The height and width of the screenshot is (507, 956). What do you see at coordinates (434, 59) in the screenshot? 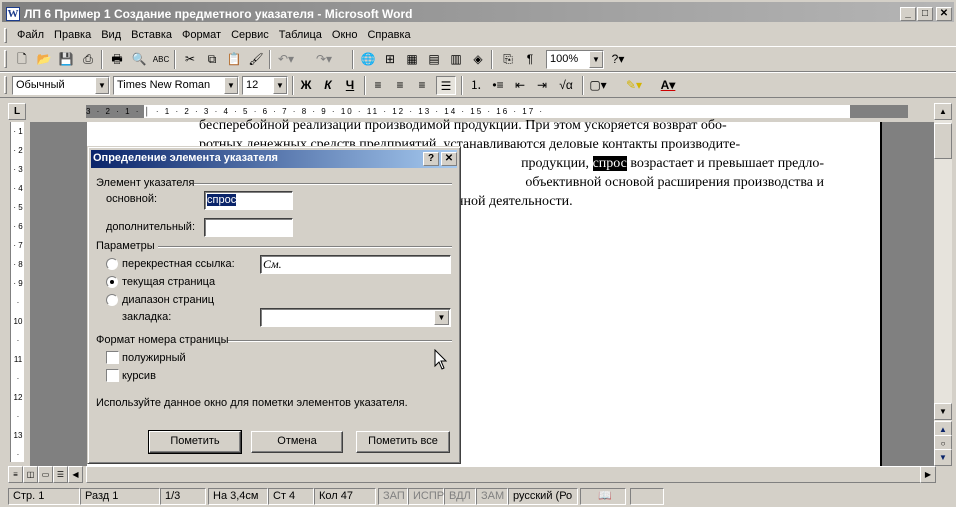
I see `insert-excel-icon: ▤` at bounding box center [434, 59].